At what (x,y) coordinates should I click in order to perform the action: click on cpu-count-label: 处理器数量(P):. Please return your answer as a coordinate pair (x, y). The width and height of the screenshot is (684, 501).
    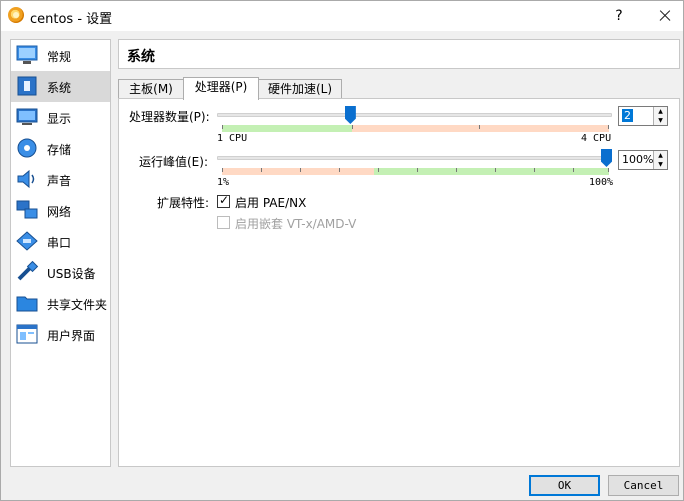
    Looking at the image, I should click on (169, 117).